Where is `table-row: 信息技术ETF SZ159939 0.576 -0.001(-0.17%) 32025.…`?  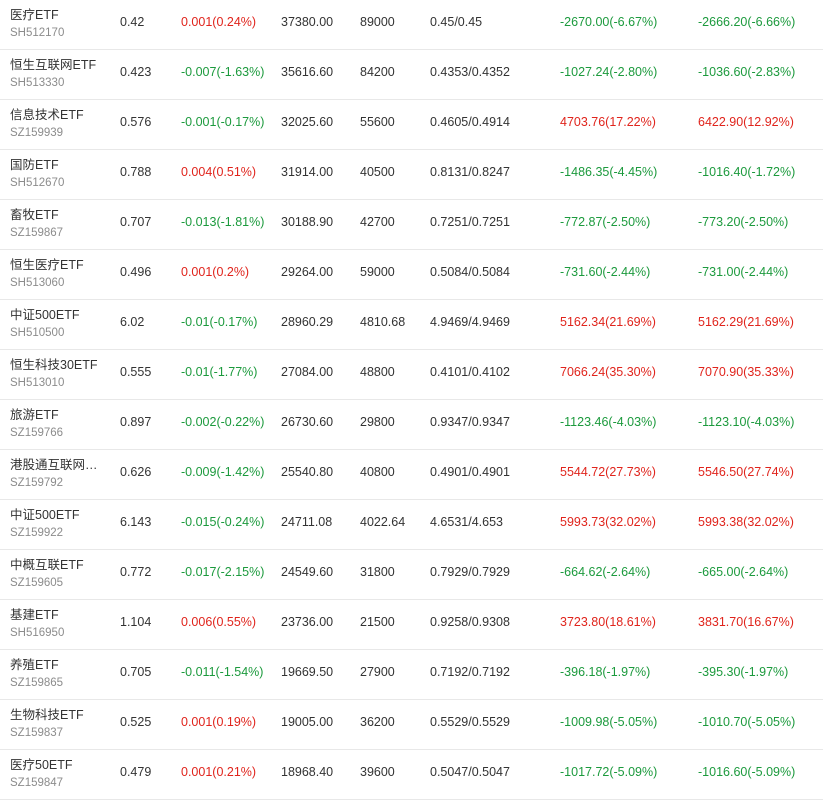
table-row: 信息技术ETF SZ159939 0.576 -0.001(-0.17%) 32025.… is located at coordinates (411, 125).